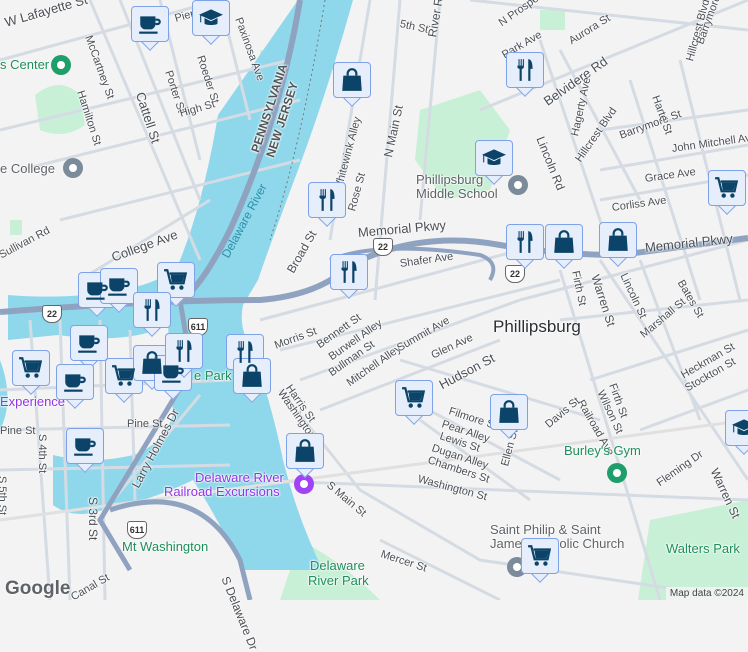 The image size is (748, 652). I want to click on place-label: Mt Washington, so click(165, 546).